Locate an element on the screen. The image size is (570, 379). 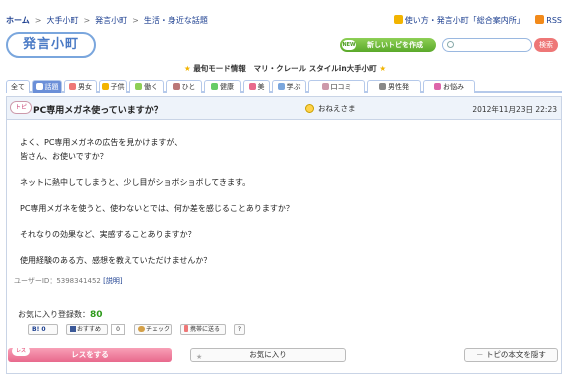
promo-banner: ★ 最旬モード情報 マリ・クレール スタイルin大手小町 ★ is located at coordinates (285, 68).